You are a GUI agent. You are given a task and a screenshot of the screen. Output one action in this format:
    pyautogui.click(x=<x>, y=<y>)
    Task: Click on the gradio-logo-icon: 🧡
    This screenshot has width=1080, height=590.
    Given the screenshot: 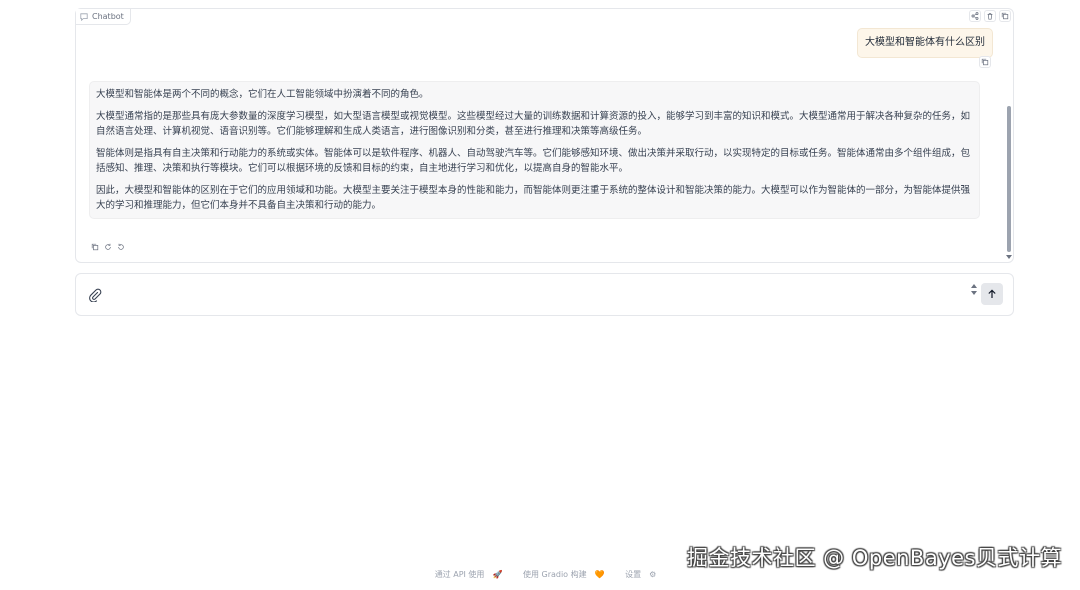 What is the action you would take?
    pyautogui.click(x=599, y=574)
    